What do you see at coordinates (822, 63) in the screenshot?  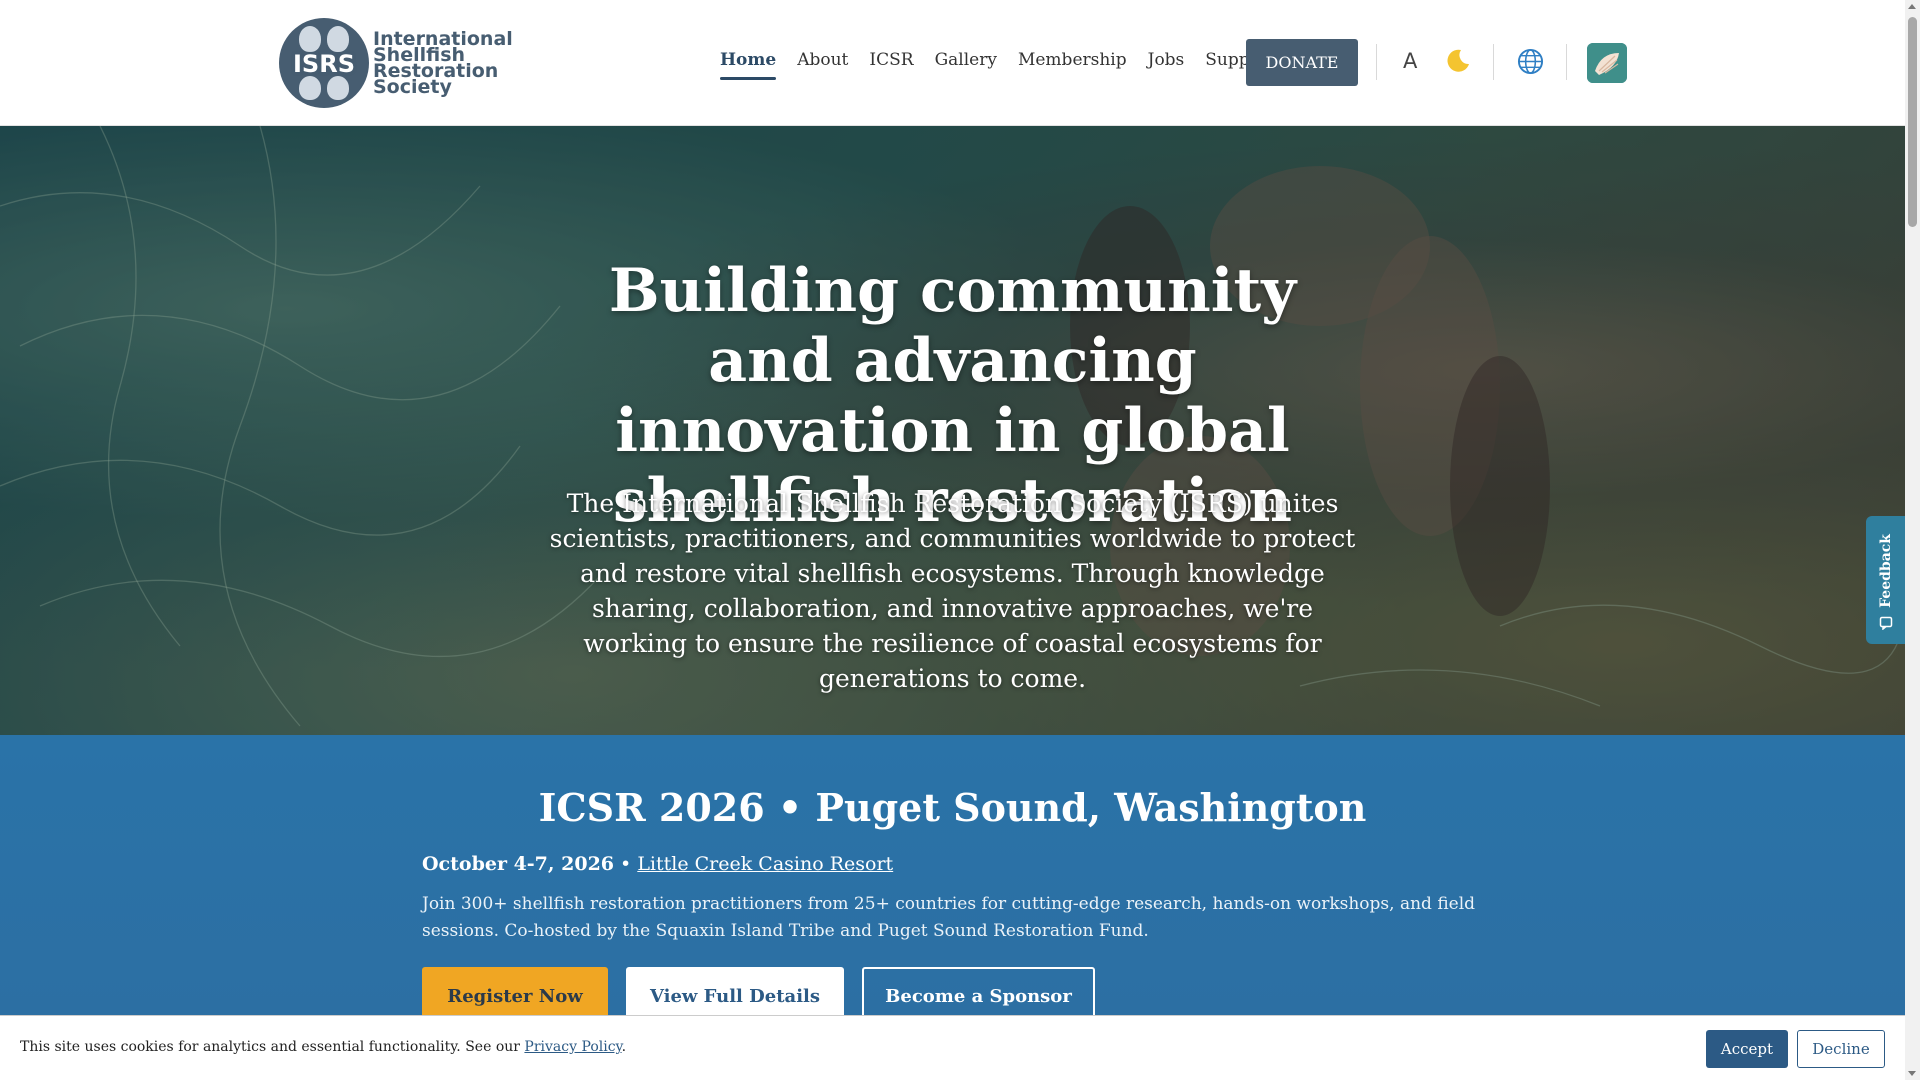 I see `nav-about: About` at bounding box center [822, 63].